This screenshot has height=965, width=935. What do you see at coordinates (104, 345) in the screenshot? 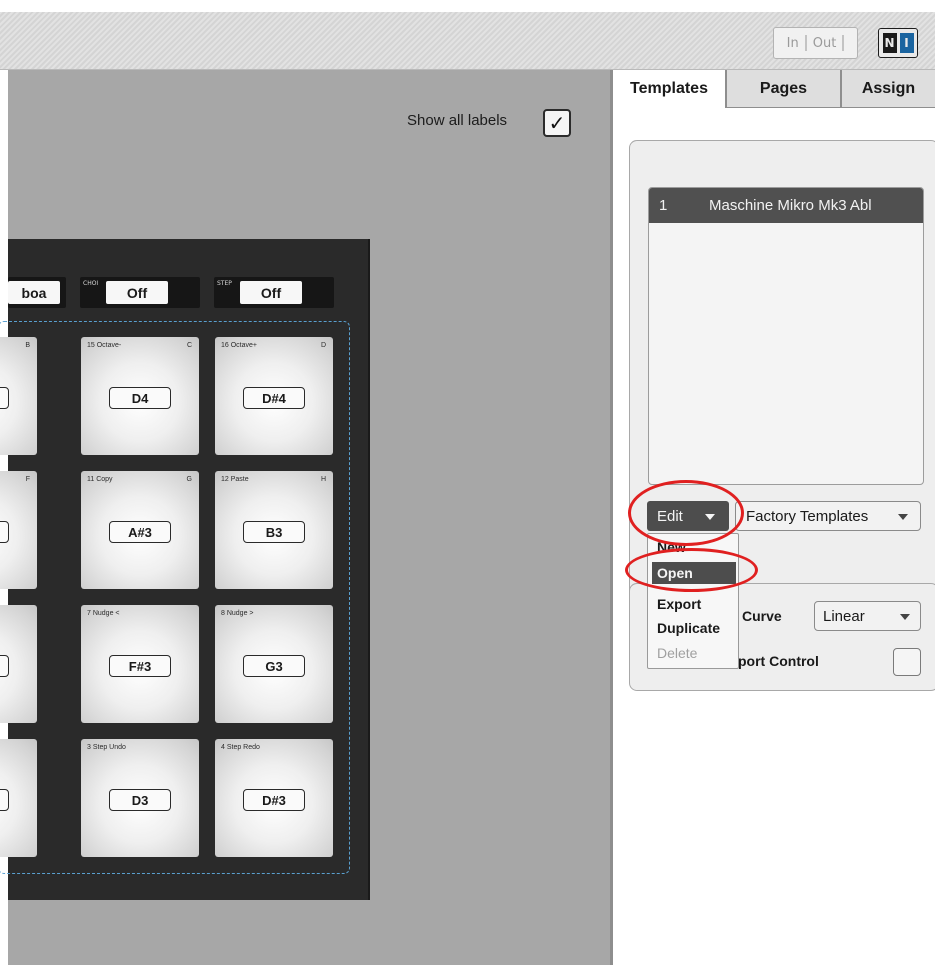
I see `pad-label: 15 Octave-` at bounding box center [104, 345].